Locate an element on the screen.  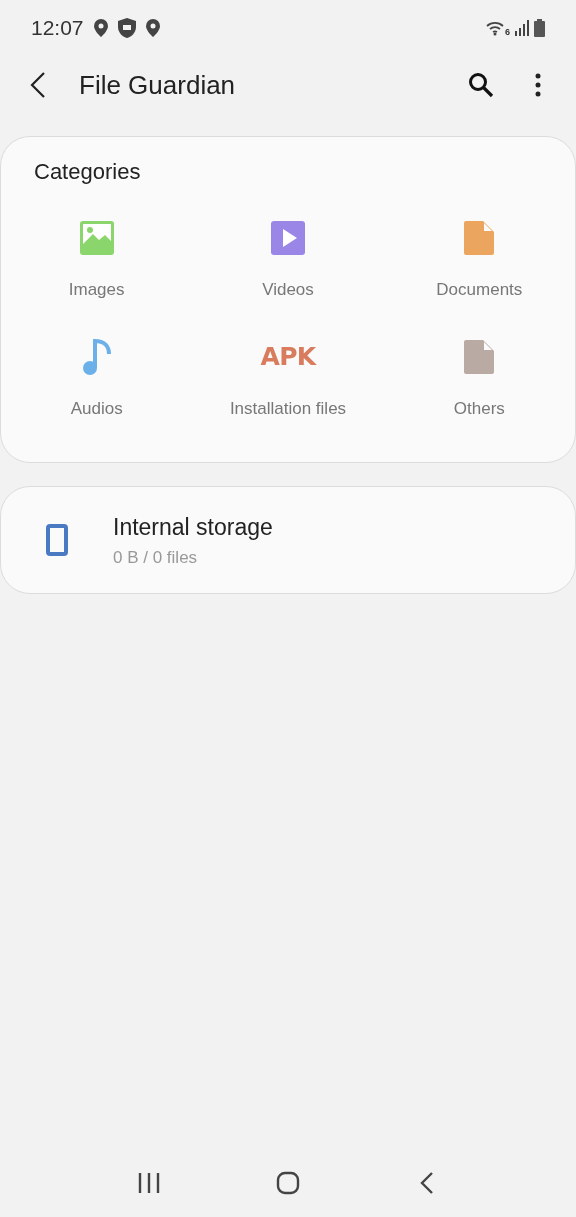
music-note-icon is located at coordinates (96, 356).